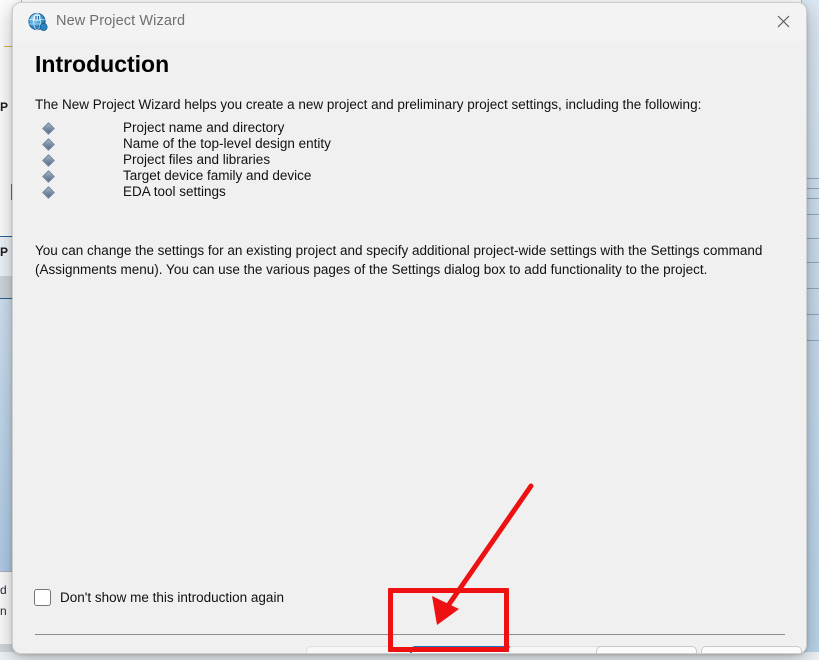  Describe the element at coordinates (217, 175) in the screenshot. I see `list-item-label: Target device family and device` at that location.